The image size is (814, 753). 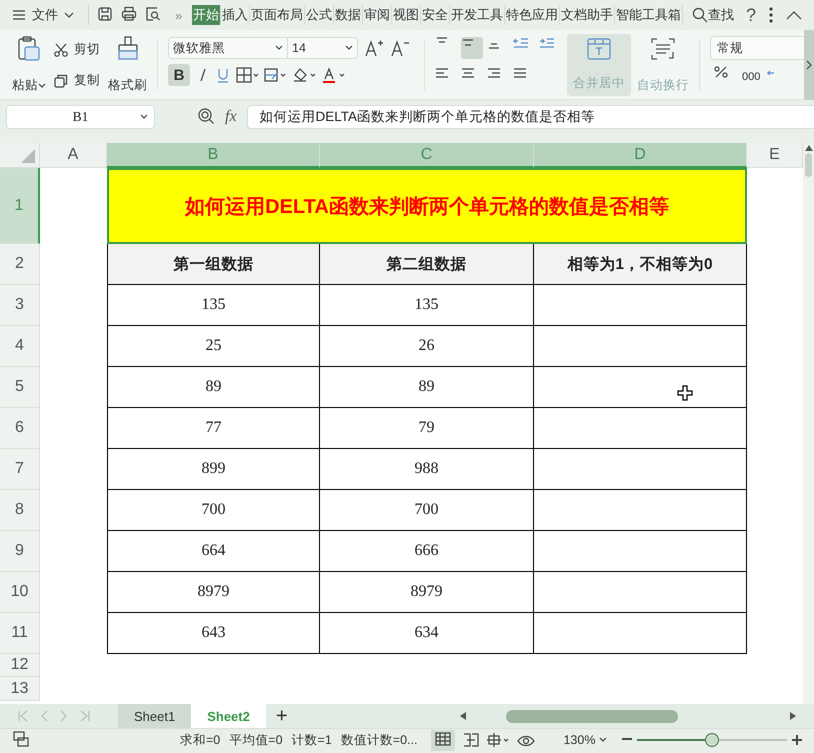 What do you see at coordinates (427, 206) in the screenshot?
I see `title-cell: 如何运用DELTA函数来判断两个单元格的数值是否相等` at bounding box center [427, 206].